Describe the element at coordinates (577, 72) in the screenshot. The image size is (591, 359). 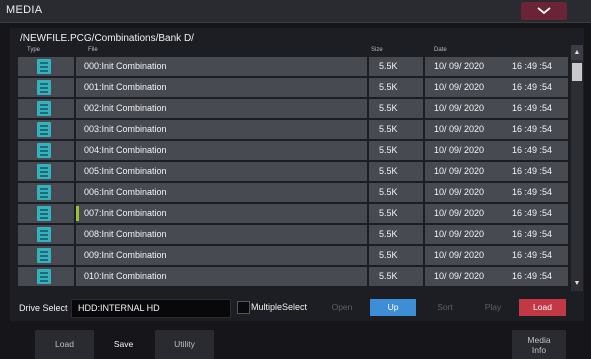
I see `scrollbar-thumb` at that location.